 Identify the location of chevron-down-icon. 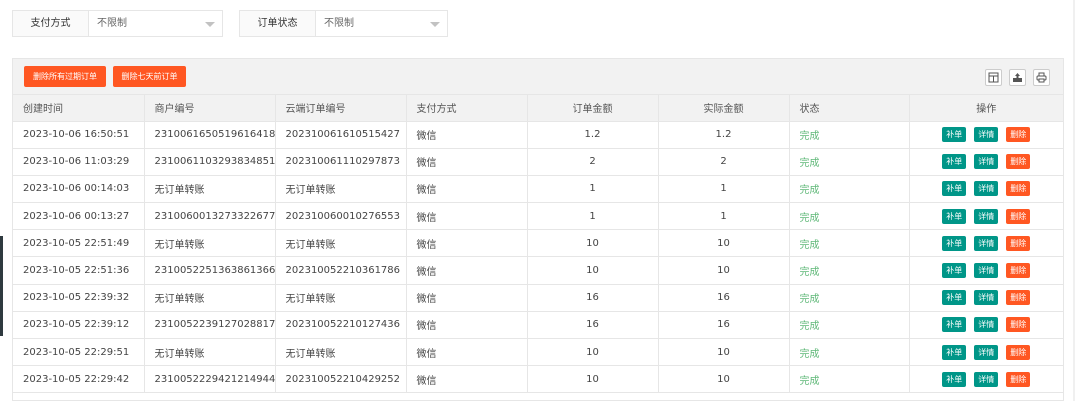
(210, 24).